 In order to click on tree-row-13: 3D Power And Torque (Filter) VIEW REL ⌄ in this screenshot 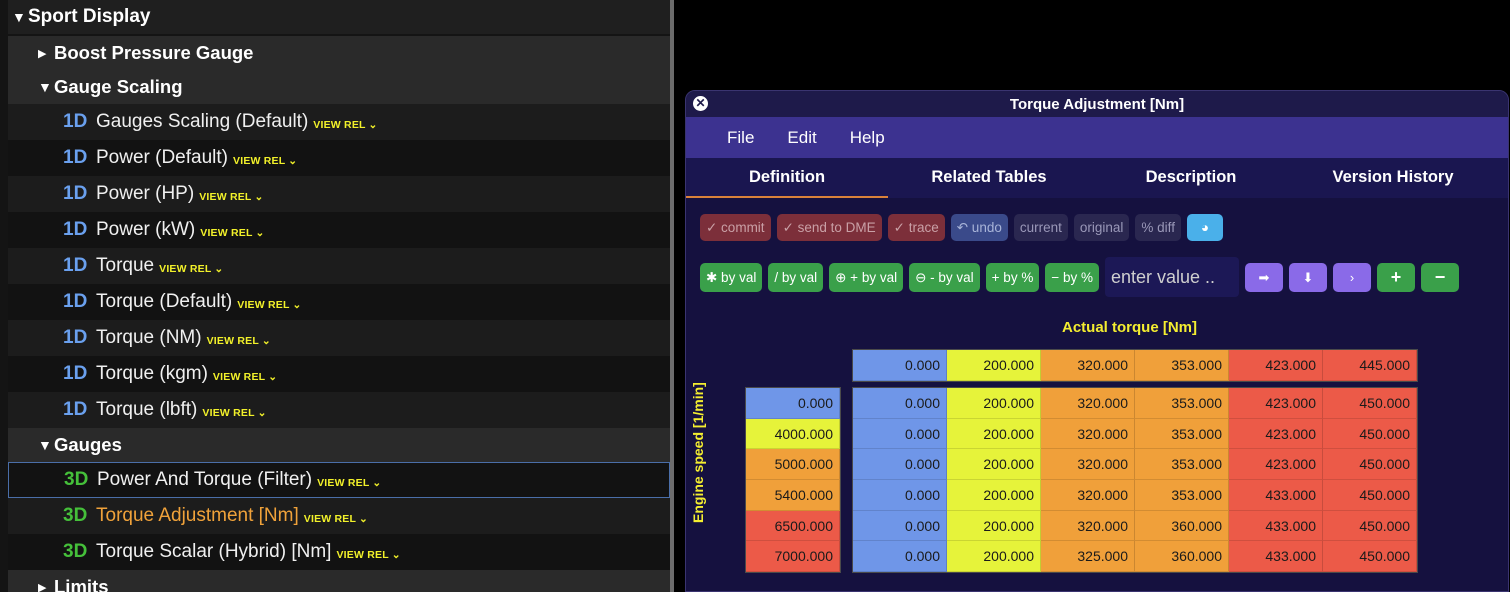, I will do `click(339, 480)`.